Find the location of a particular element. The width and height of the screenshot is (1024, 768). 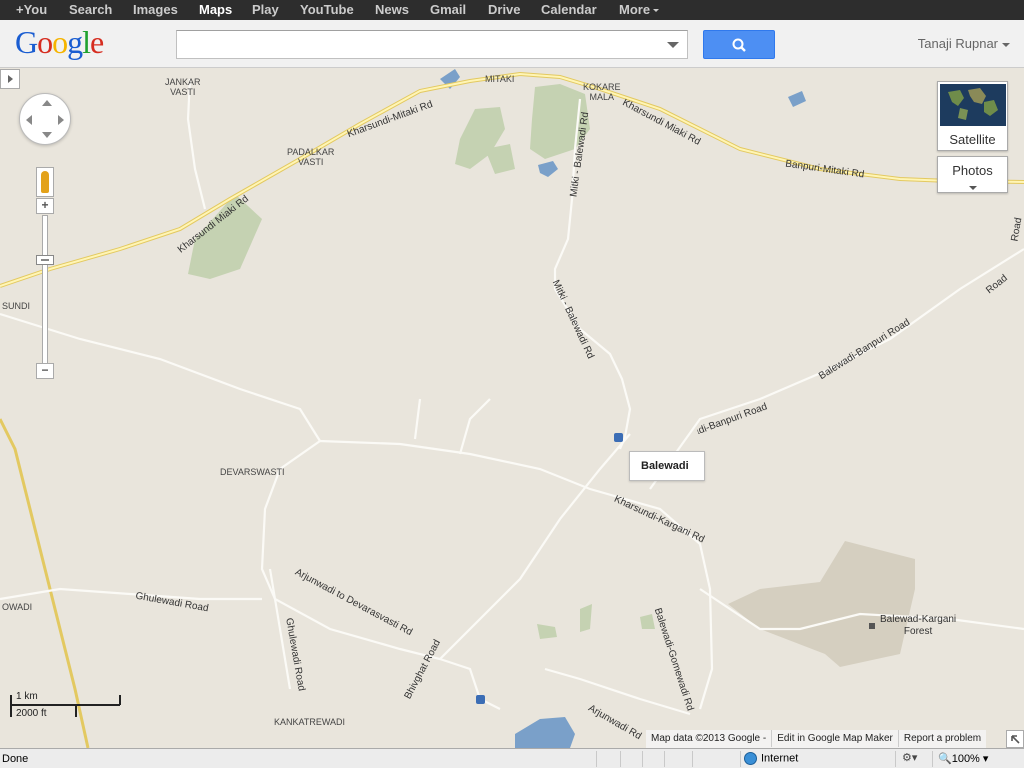

gbar-more: More is located at coordinates (639, 9).